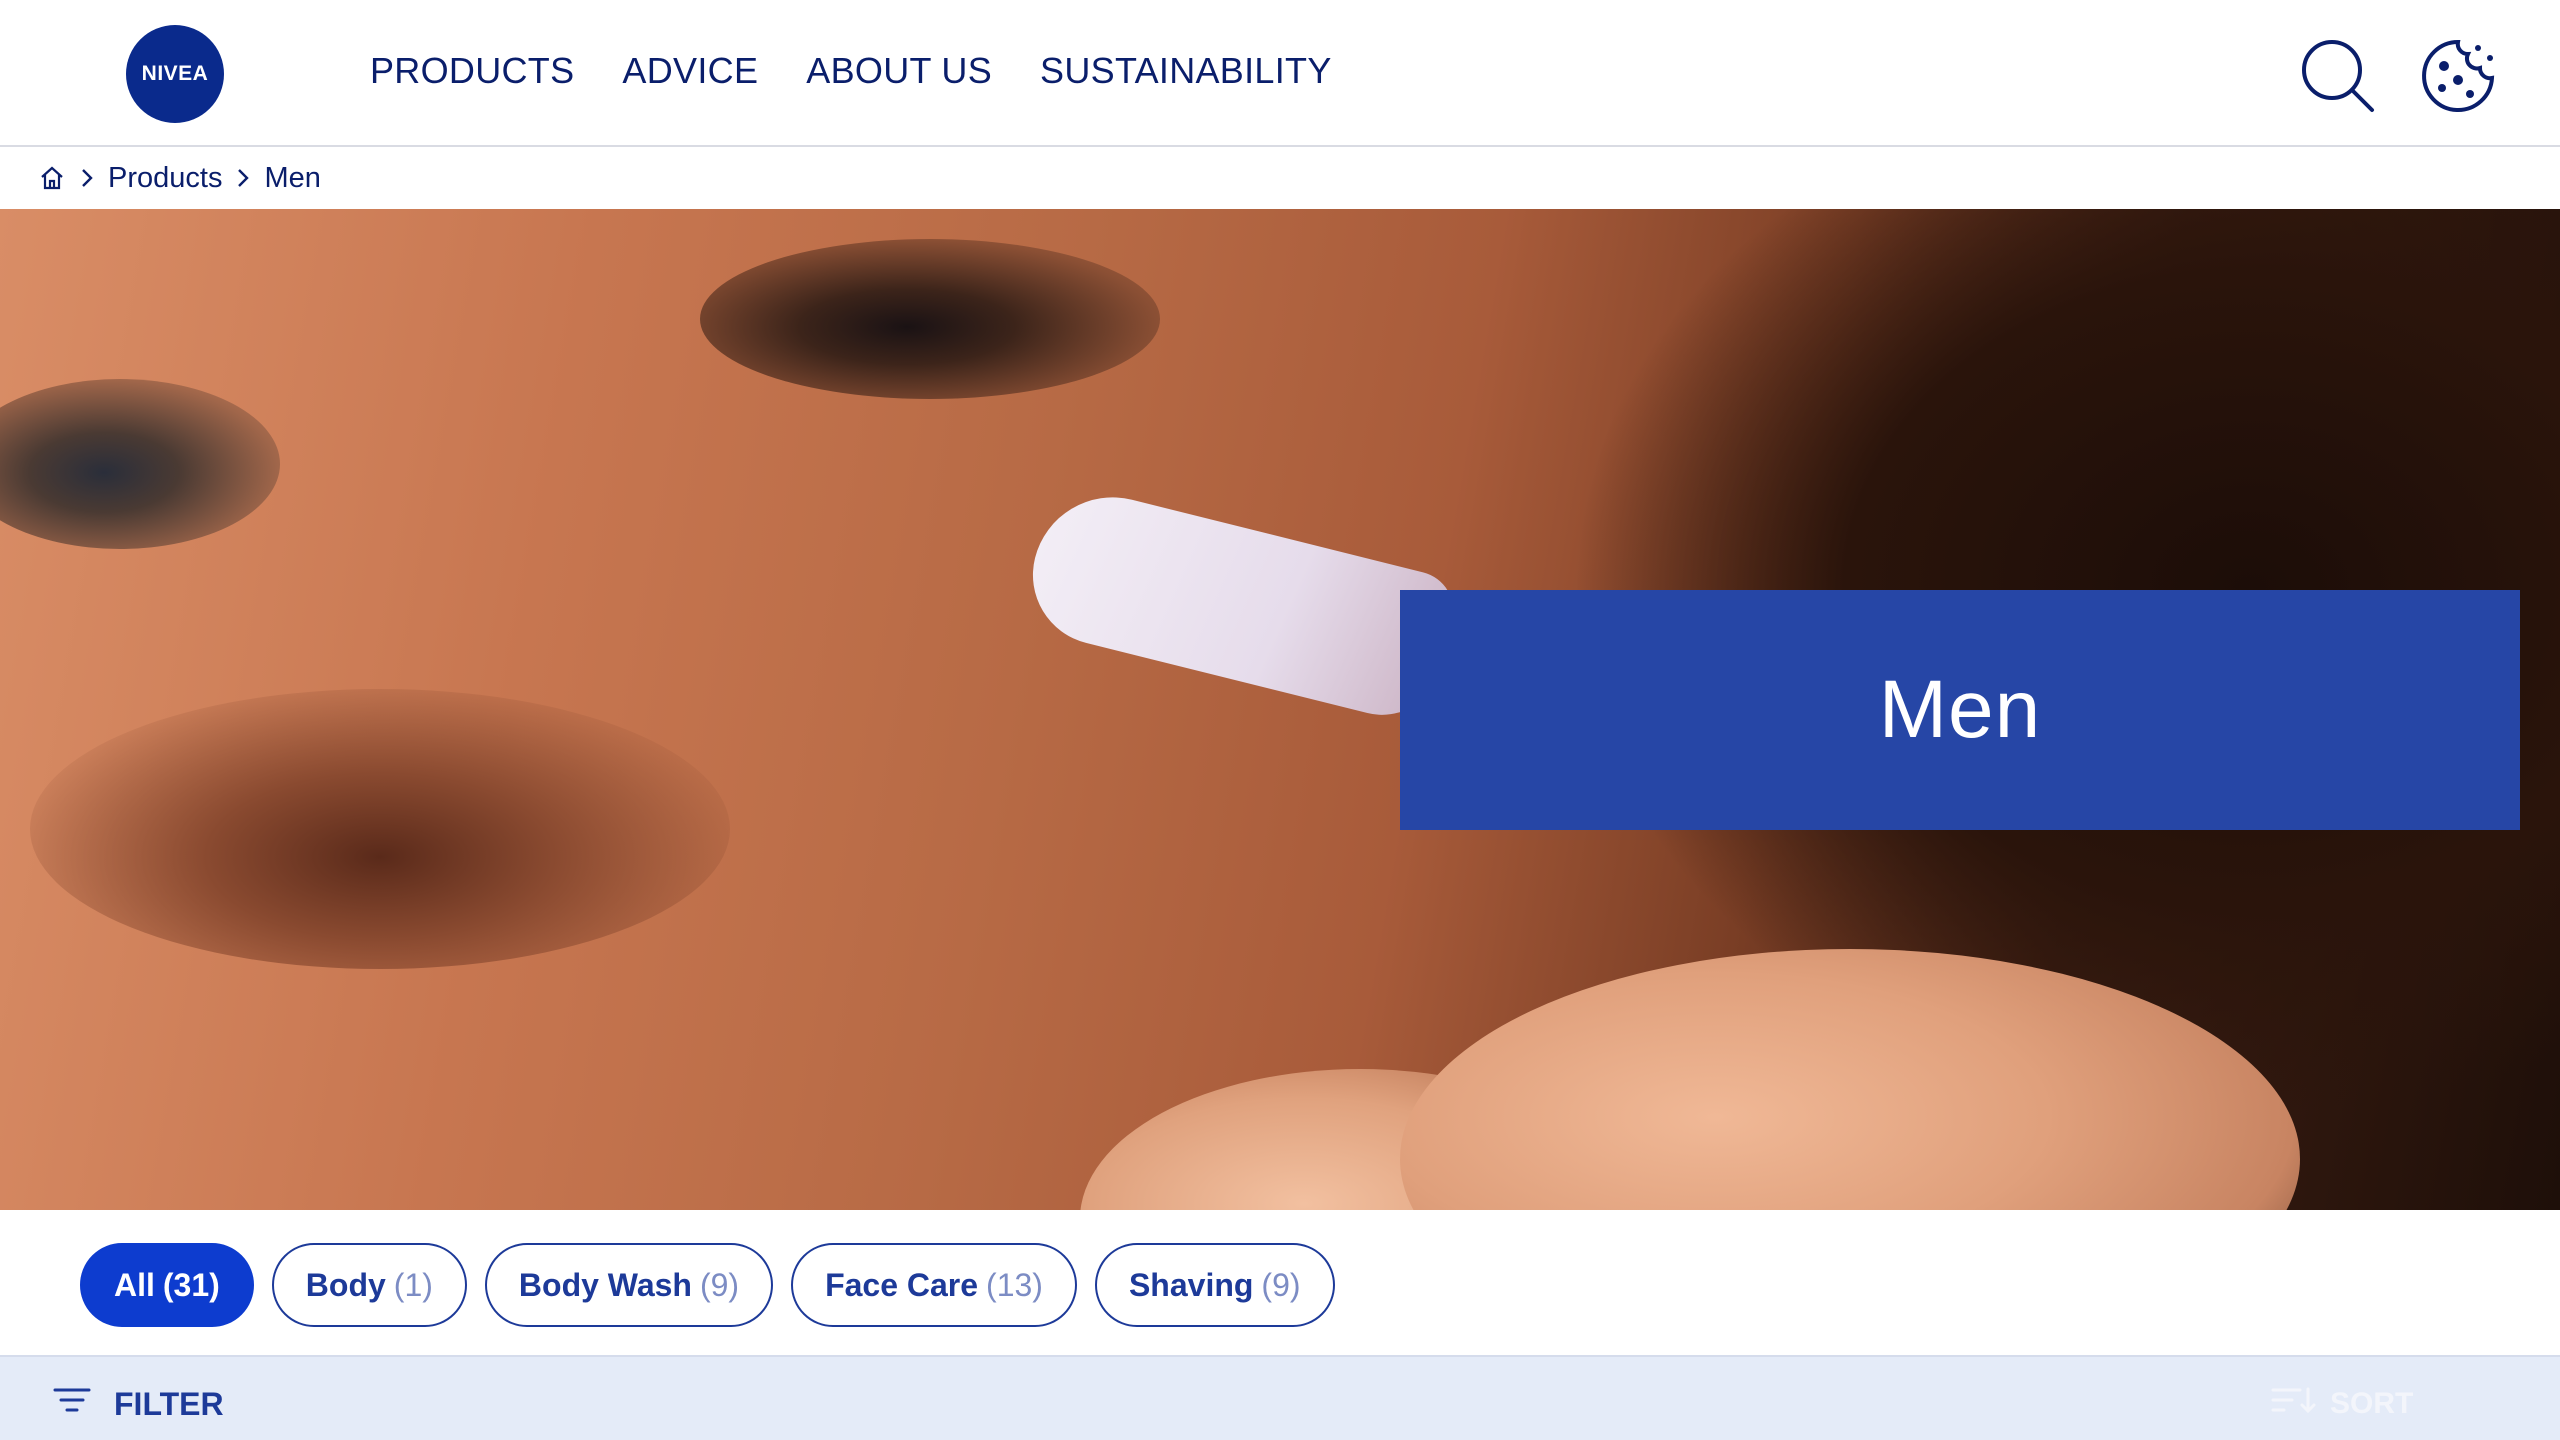  I want to click on main-nav: PRODUCTS ADVICE ABOUT US SUSTAINABILITY, so click(851, 71).